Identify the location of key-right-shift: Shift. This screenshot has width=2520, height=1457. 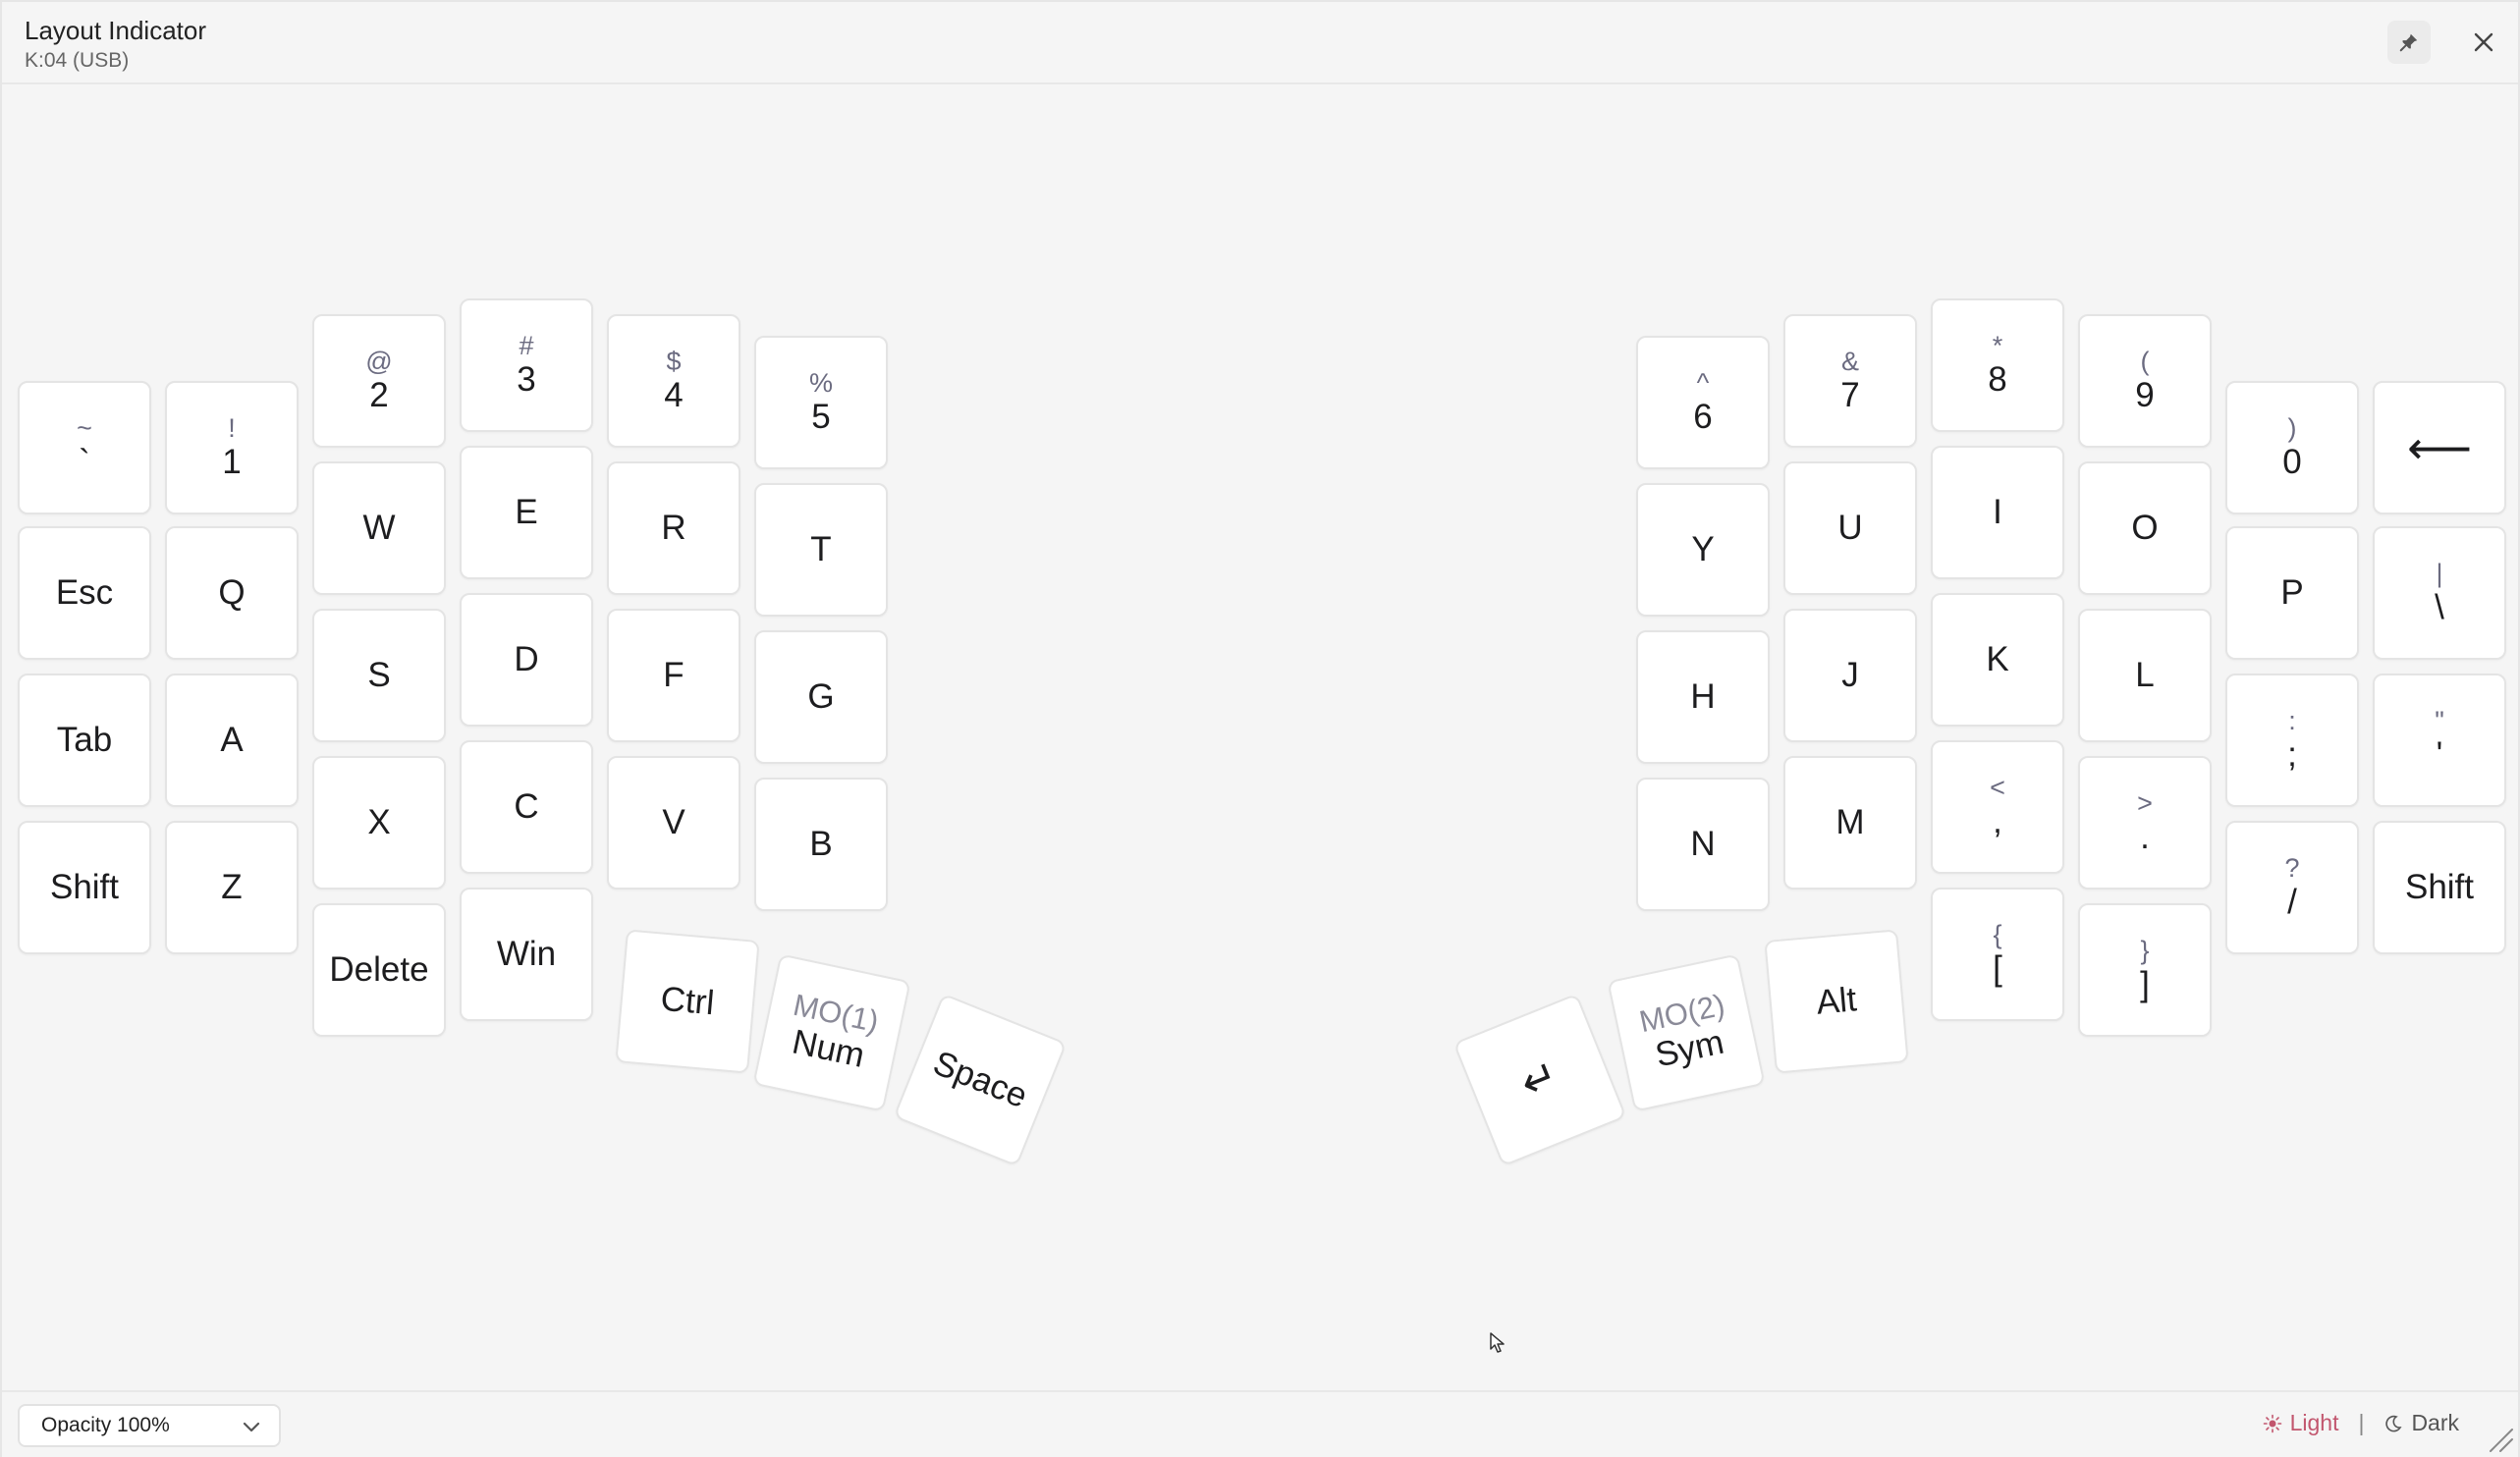
(2439, 888).